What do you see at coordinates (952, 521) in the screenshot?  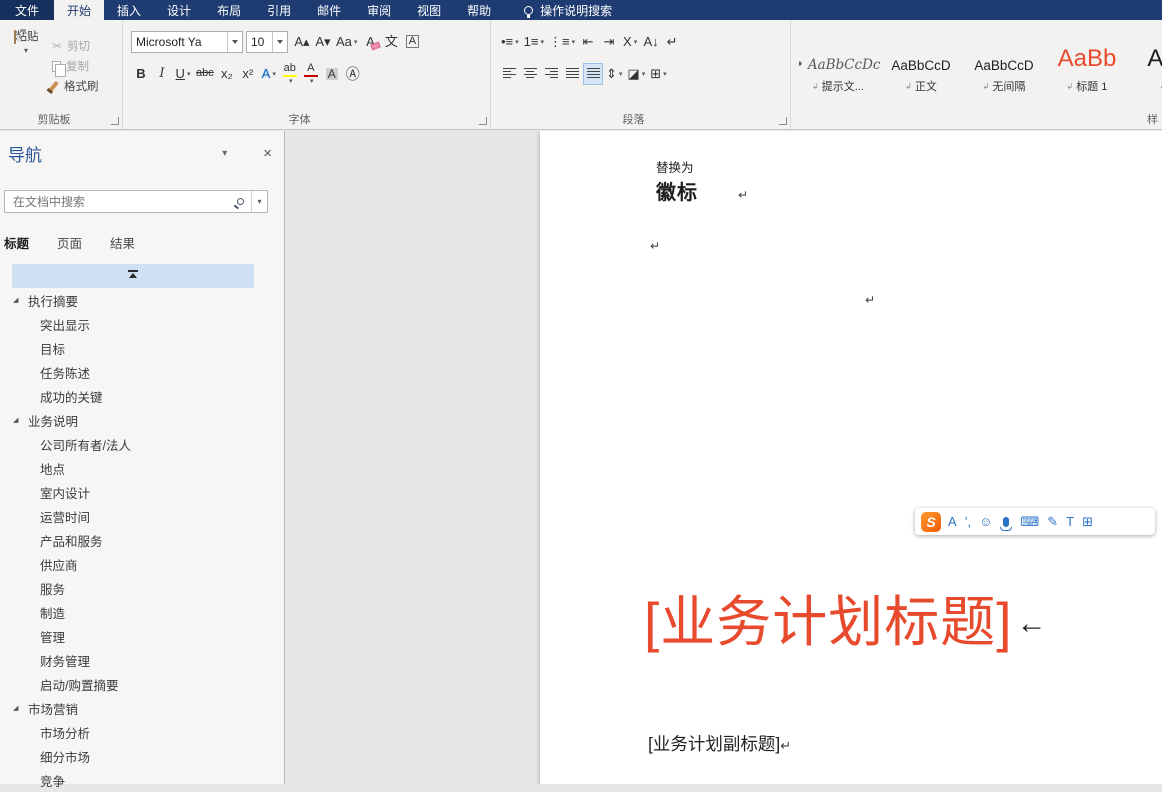 I see `input-mode-icon: A` at bounding box center [952, 521].